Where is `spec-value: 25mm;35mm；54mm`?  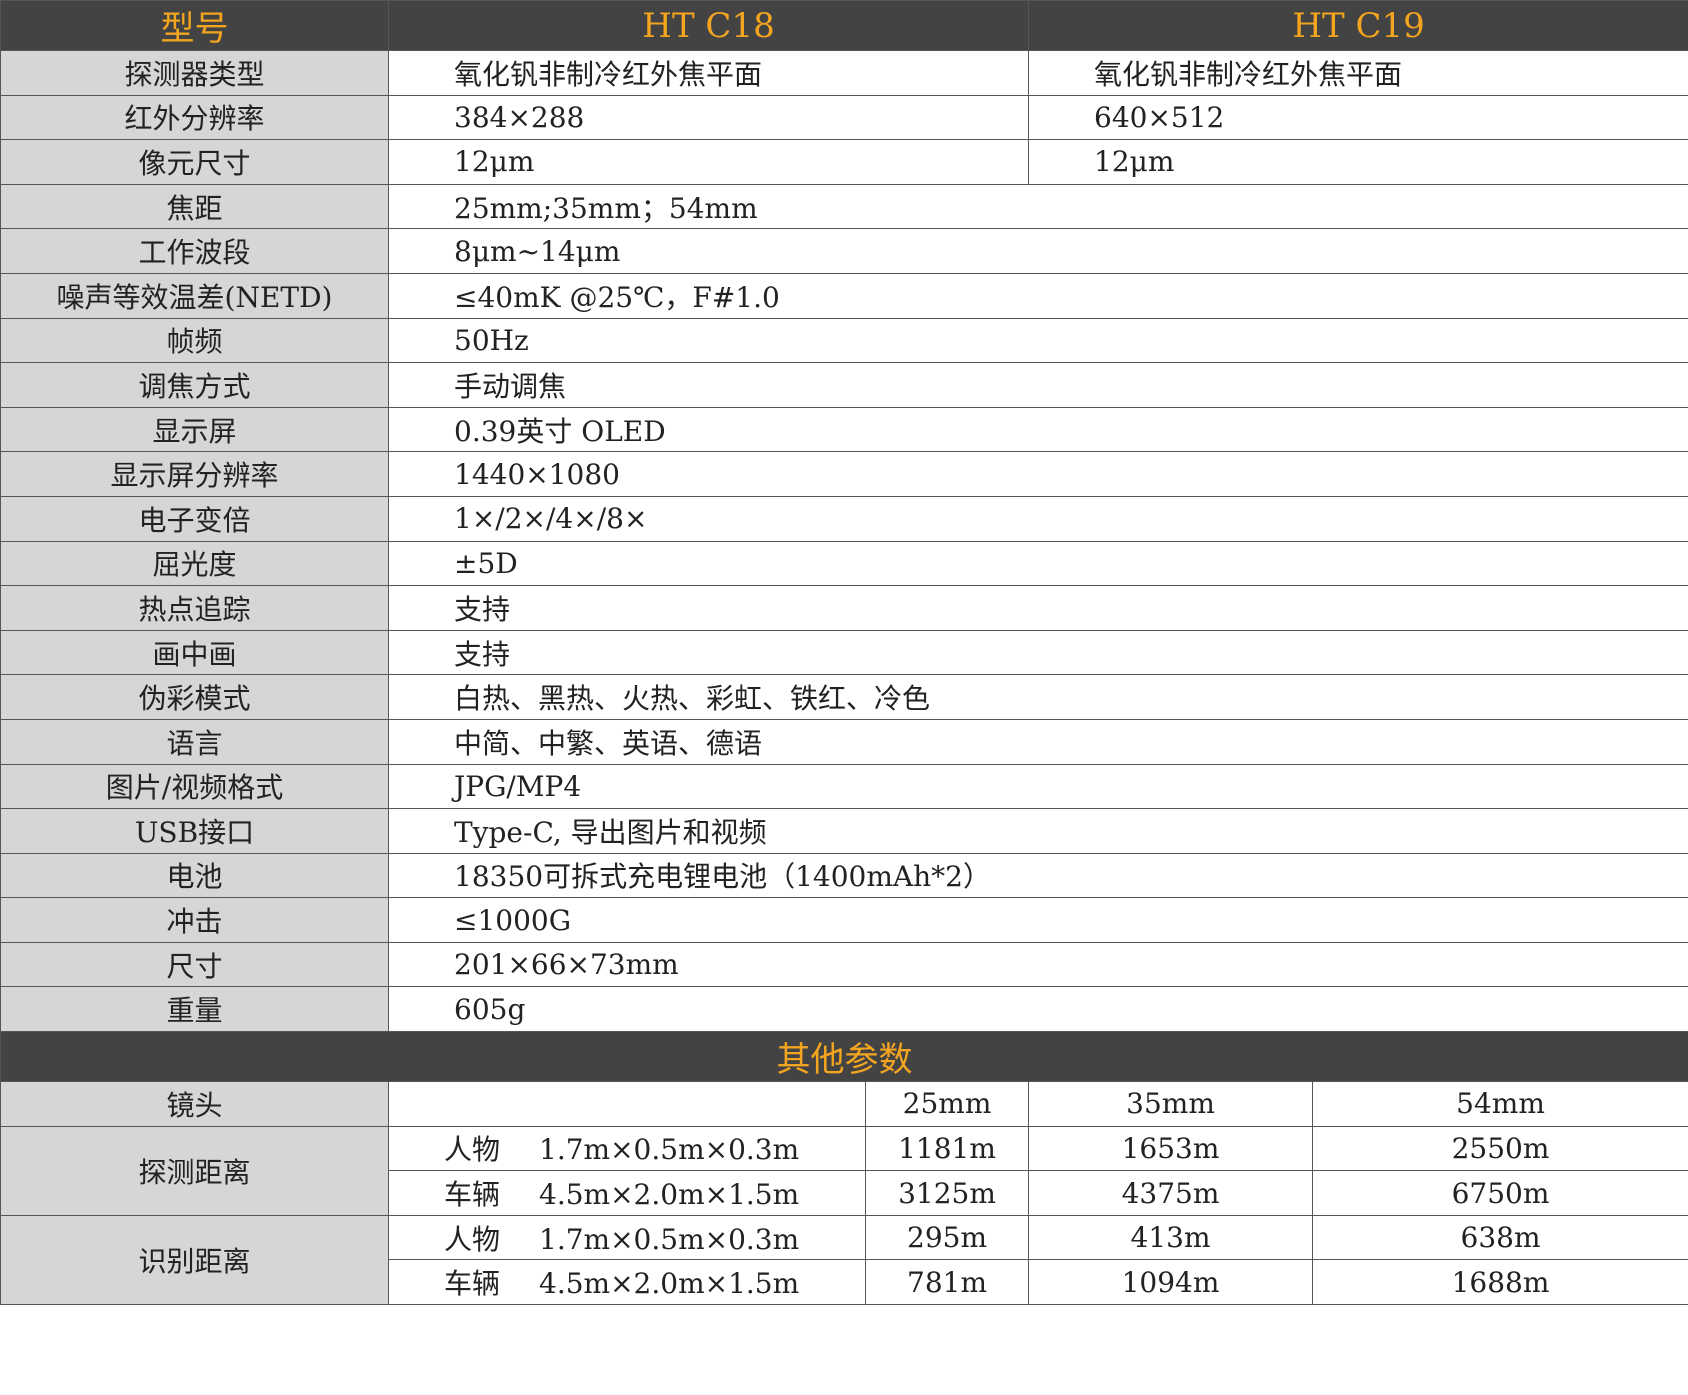
spec-value: 25mm;35mm；54mm is located at coordinates (1037, 206).